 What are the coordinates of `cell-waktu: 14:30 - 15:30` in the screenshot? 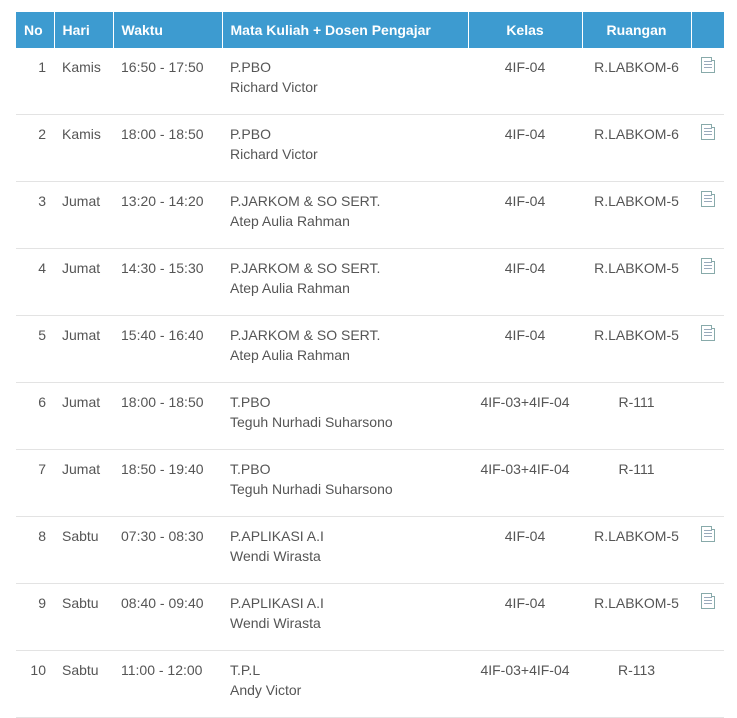 It's located at (167, 282).